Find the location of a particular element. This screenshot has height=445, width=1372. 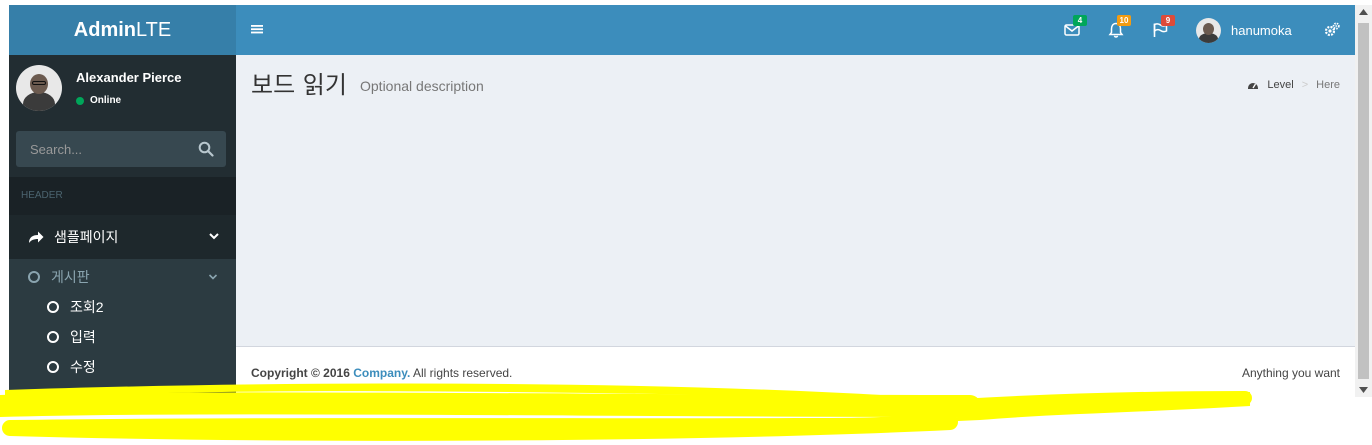

tasks-badge: 9 is located at coordinates (1168, 20).